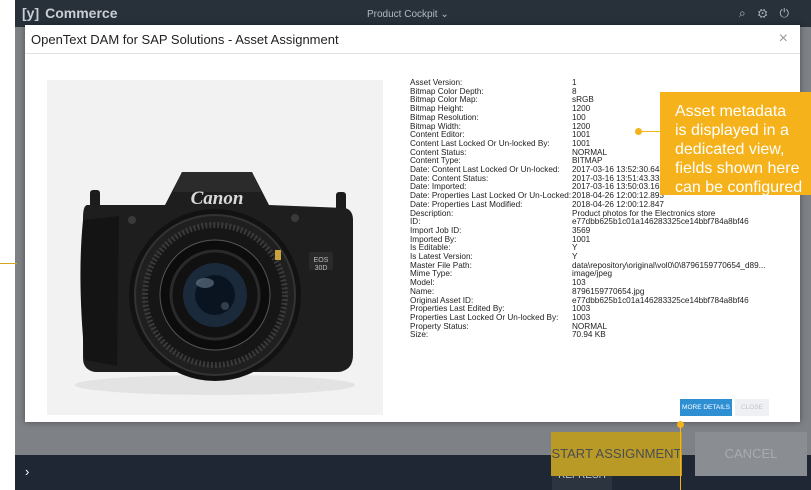  Describe the element at coordinates (752, 407) in the screenshot. I see `close-button: CLOSE` at that location.